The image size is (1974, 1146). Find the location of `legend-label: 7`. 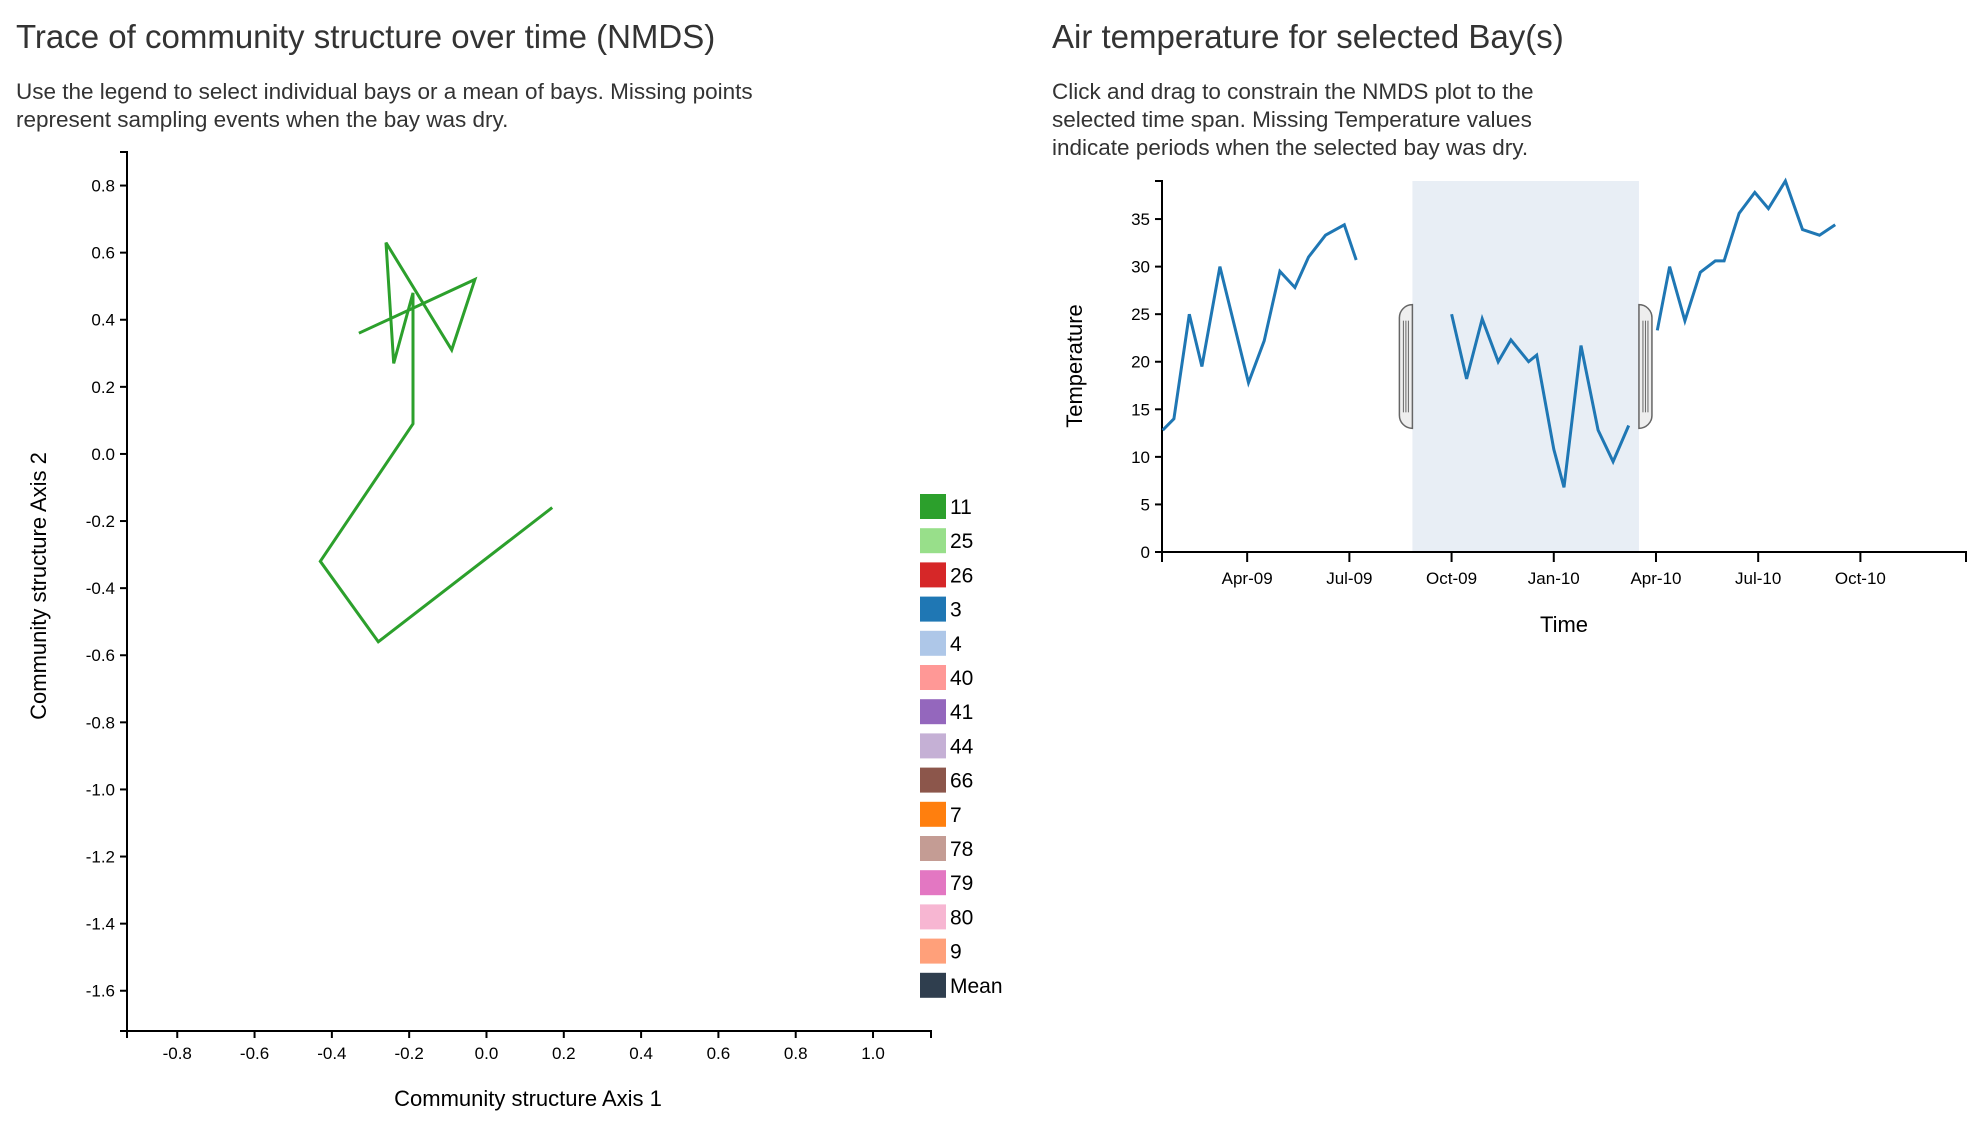

legend-label: 7 is located at coordinates (956, 815).